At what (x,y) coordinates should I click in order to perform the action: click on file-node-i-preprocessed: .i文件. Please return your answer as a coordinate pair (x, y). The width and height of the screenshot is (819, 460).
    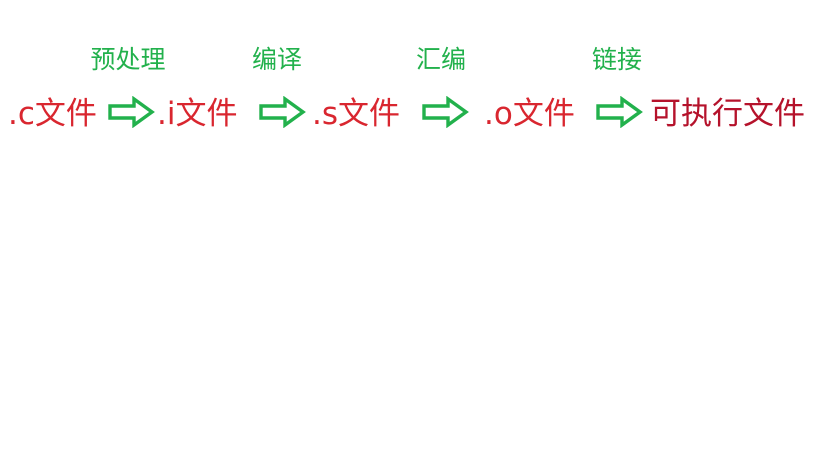
    Looking at the image, I should click on (197, 114).